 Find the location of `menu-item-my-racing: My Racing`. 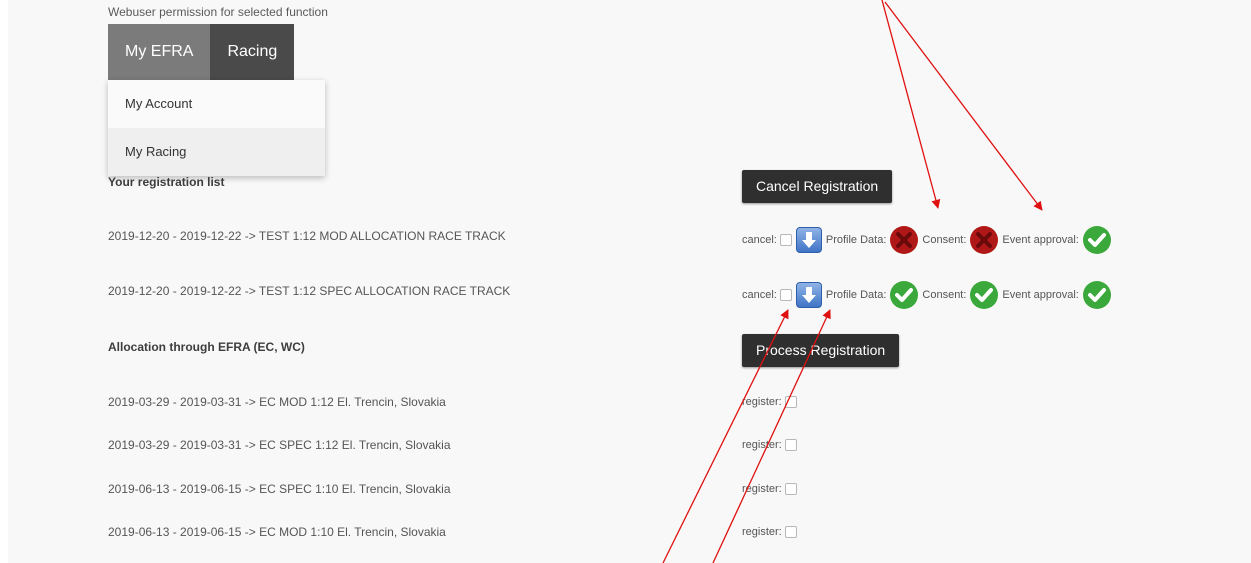

menu-item-my-racing: My Racing is located at coordinates (216, 152).